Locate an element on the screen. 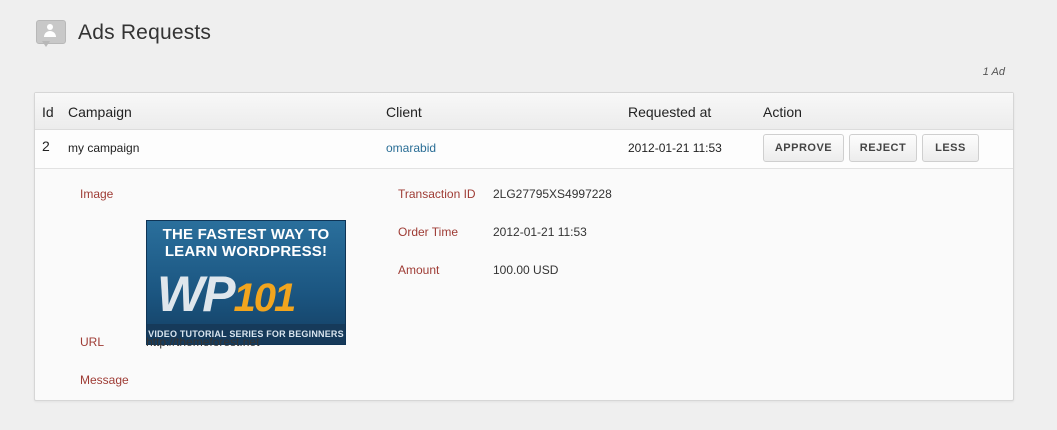 The image size is (1057, 430). header-client: Client is located at coordinates (404, 112).